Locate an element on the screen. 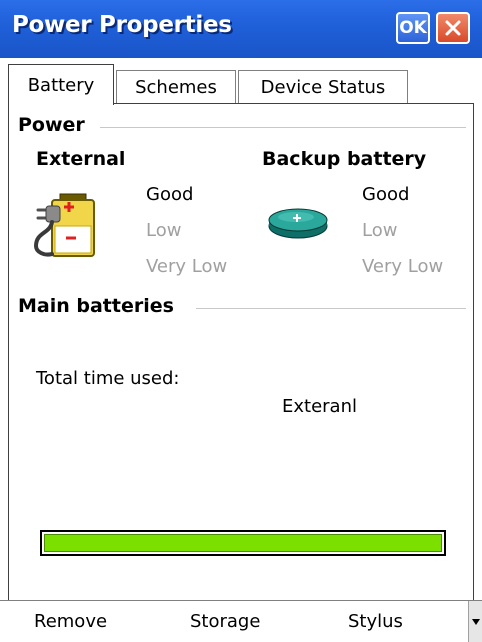 This screenshot has height=642, width=482. ac-plug-battery-icon is located at coordinates (64, 225).